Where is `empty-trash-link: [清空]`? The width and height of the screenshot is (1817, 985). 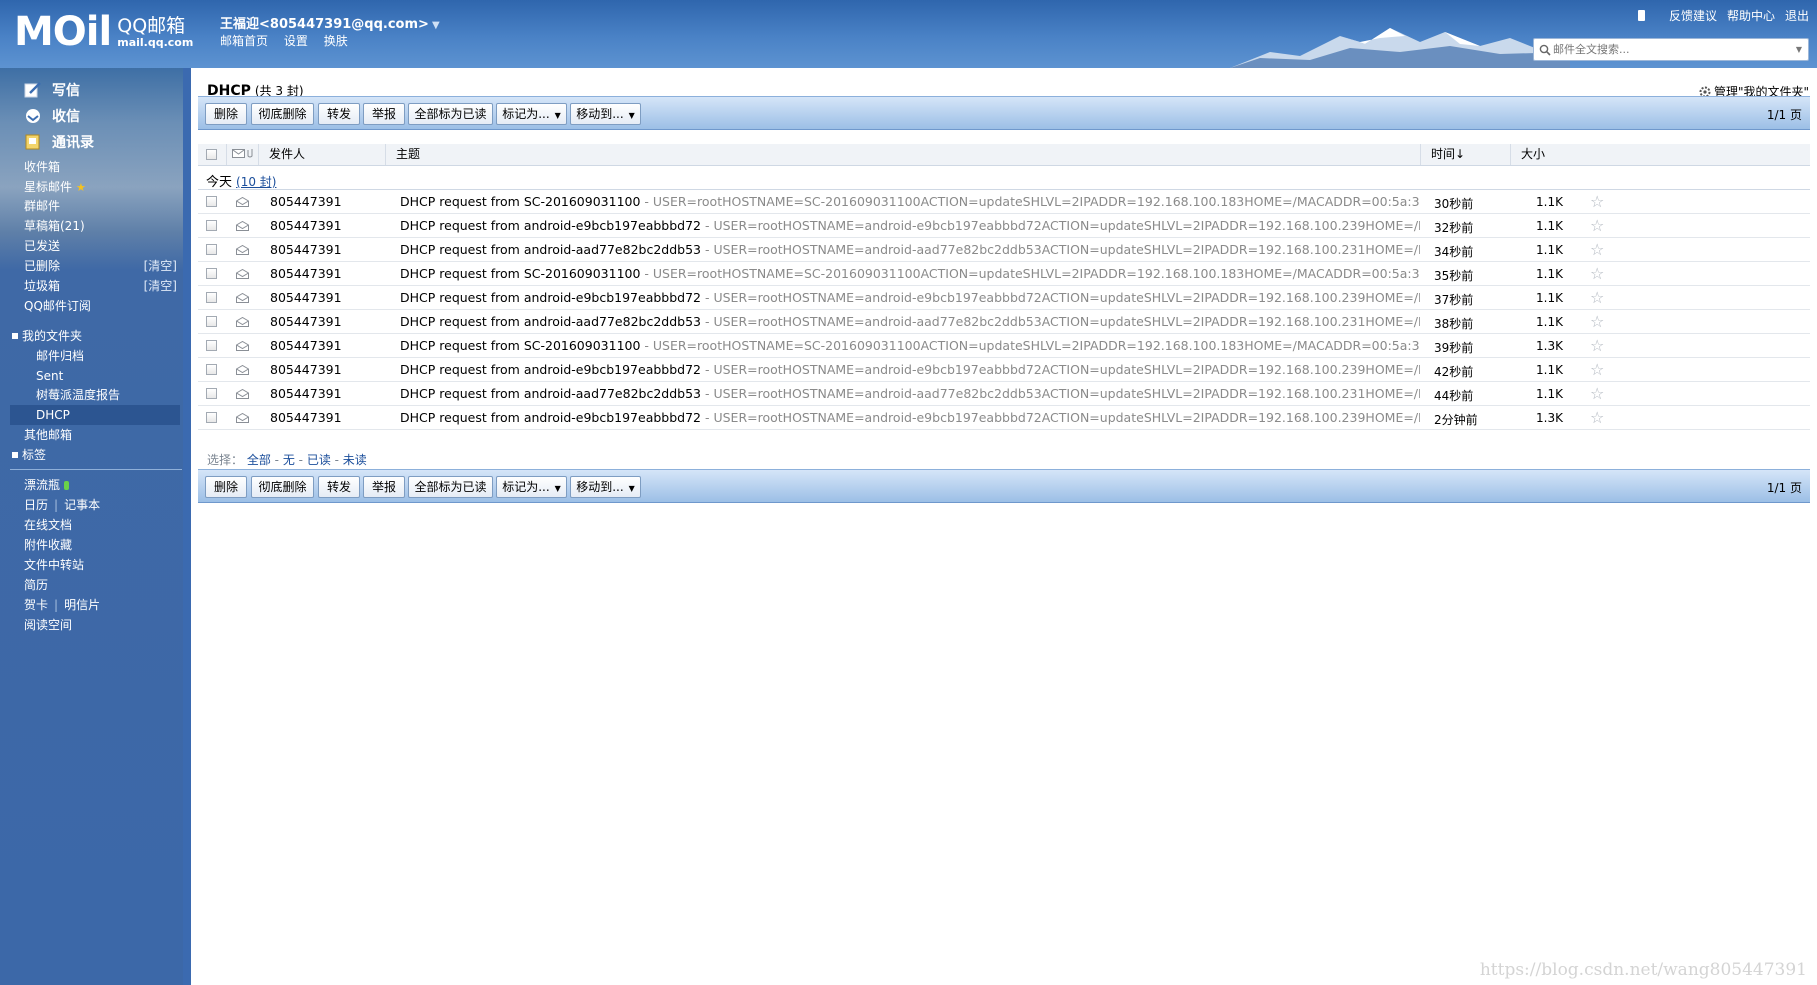 empty-trash-link: [清空] is located at coordinates (160, 266).